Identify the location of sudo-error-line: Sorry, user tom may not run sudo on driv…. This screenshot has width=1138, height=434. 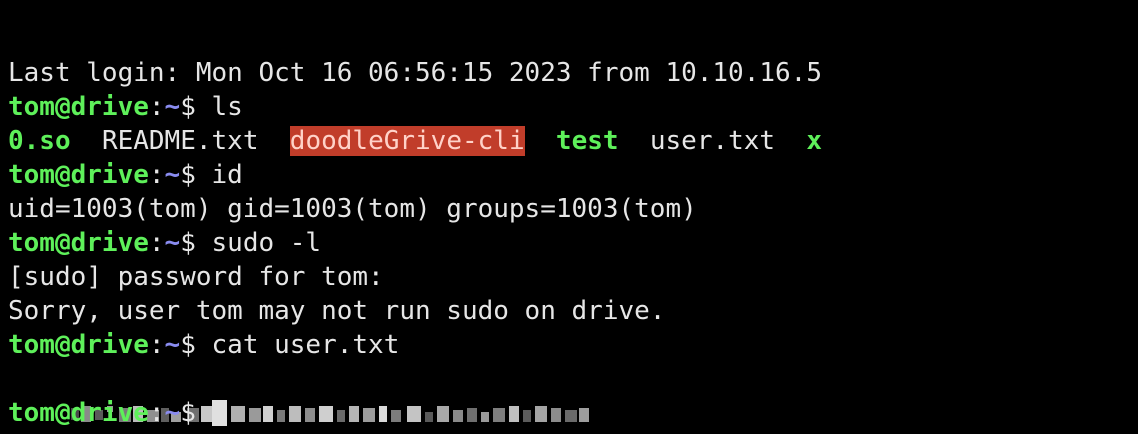
(337, 311).